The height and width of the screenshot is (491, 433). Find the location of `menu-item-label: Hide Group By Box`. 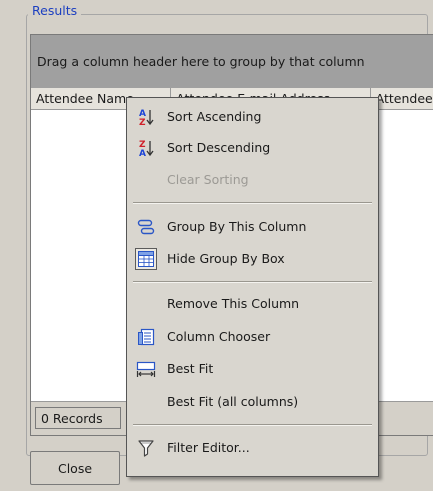

menu-item-label: Hide Group By Box is located at coordinates (226, 258).